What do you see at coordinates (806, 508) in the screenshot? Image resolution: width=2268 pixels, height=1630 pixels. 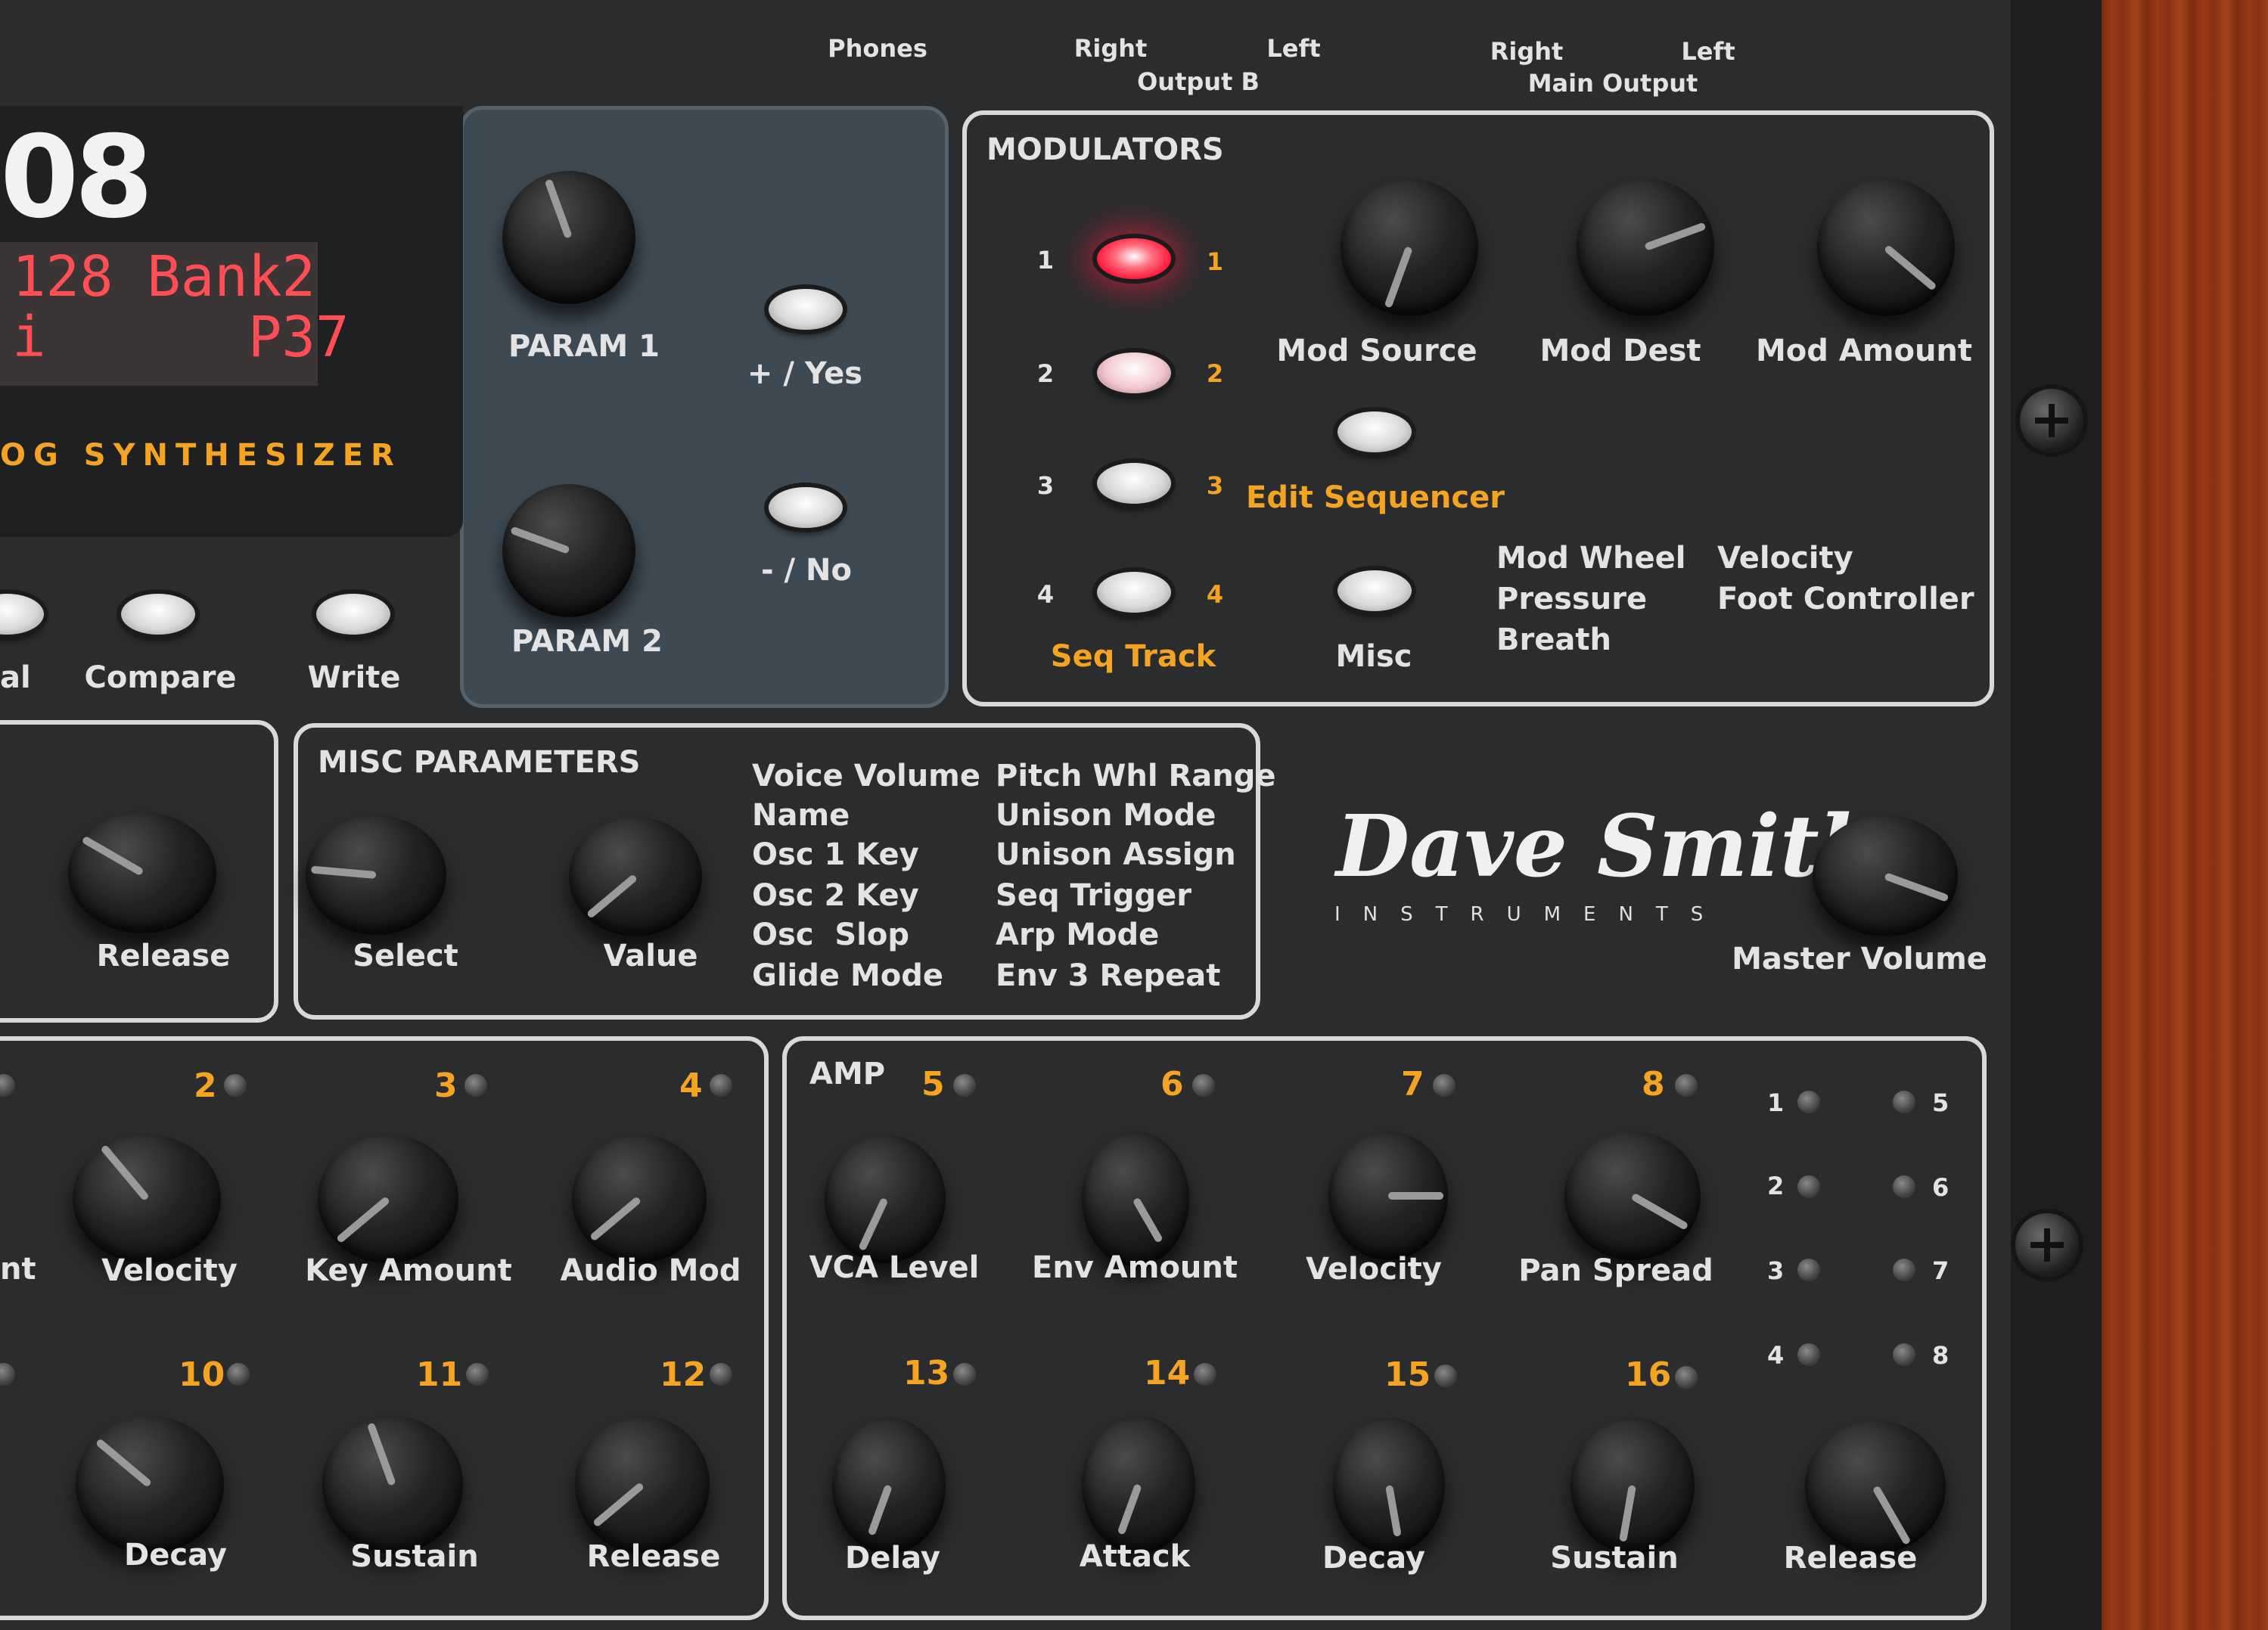 I see `no-button` at bounding box center [806, 508].